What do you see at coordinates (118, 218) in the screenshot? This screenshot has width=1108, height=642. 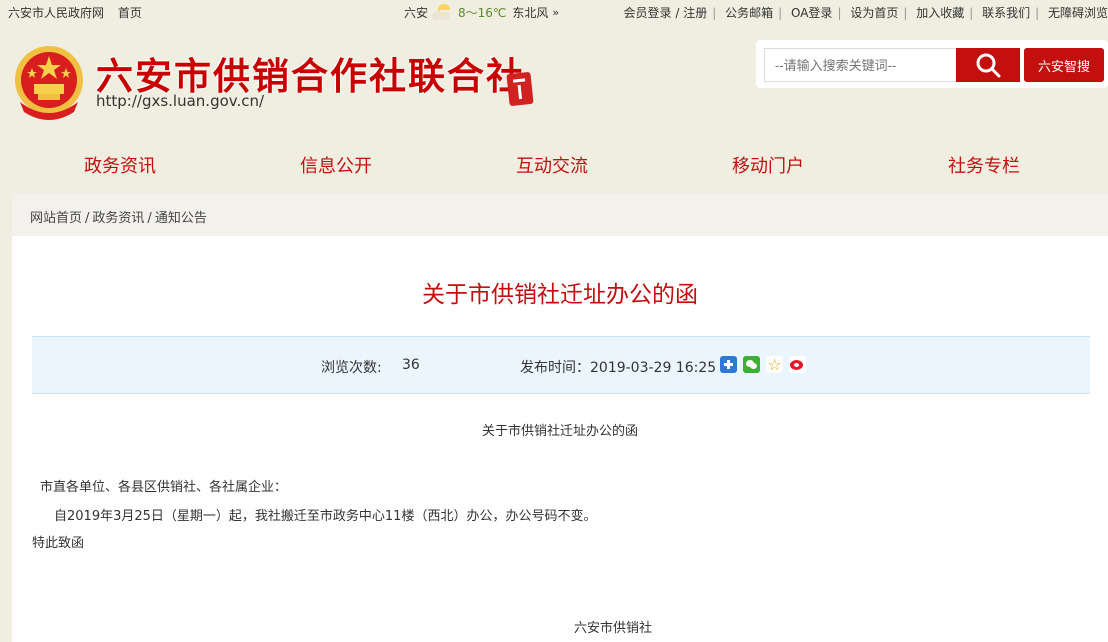 I see `breadcrumb-news: 政务资讯` at bounding box center [118, 218].